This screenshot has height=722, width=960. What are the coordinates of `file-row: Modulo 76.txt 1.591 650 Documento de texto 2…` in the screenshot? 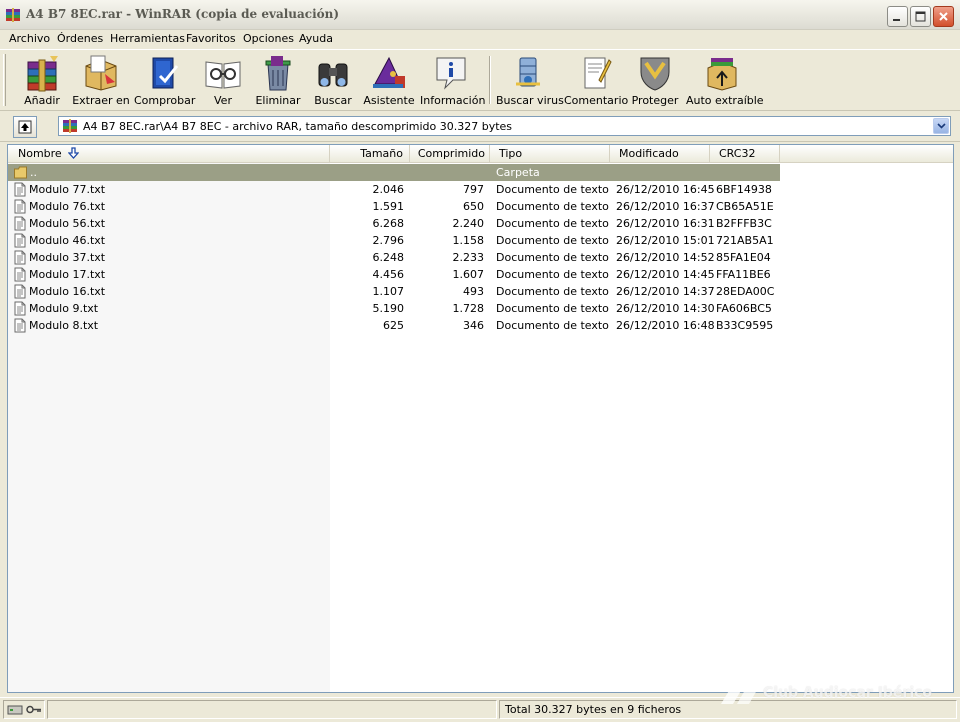 It's located at (394, 206).